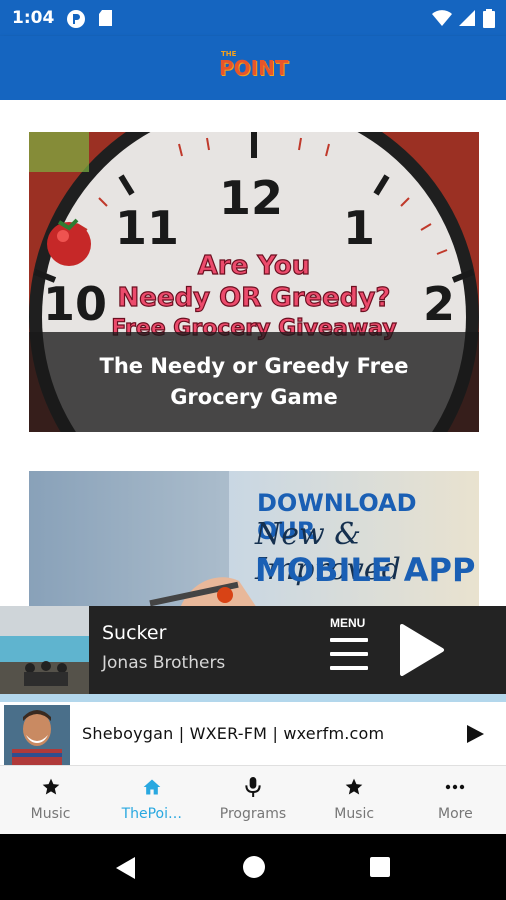 Image resolution: width=506 pixels, height=900 pixels. I want to click on host-avatar, so click(37, 735).